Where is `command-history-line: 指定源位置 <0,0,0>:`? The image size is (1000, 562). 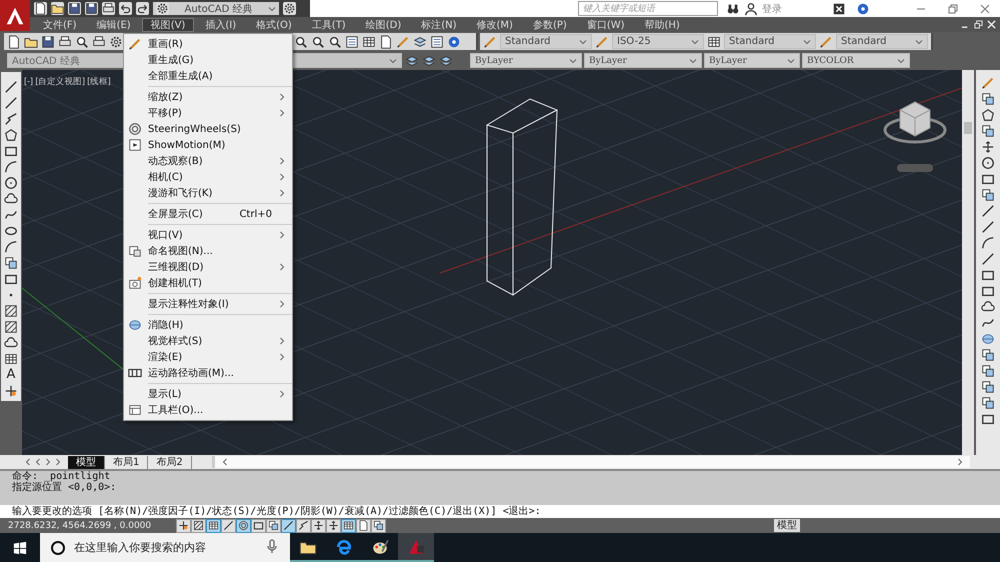
command-history-line: 指定源位置 <0,0,0>: is located at coordinates (65, 487).